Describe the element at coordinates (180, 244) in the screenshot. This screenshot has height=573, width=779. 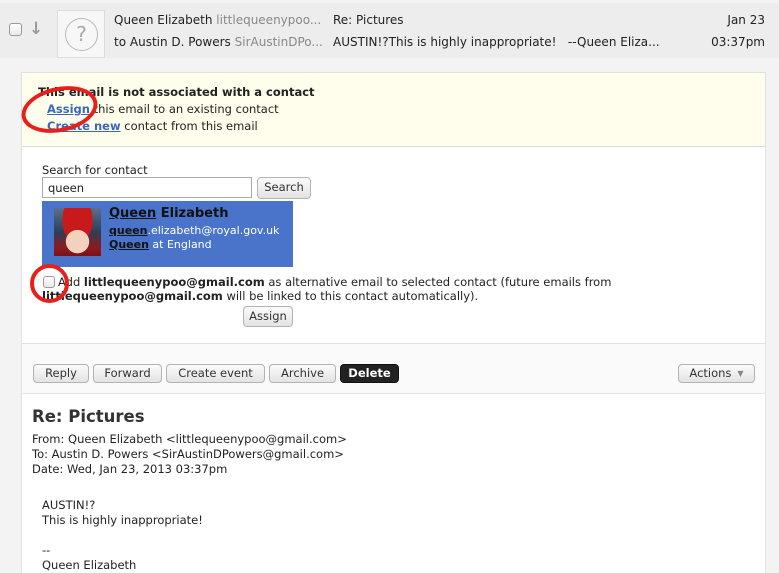
I see `contact-org-rest: at England` at that location.